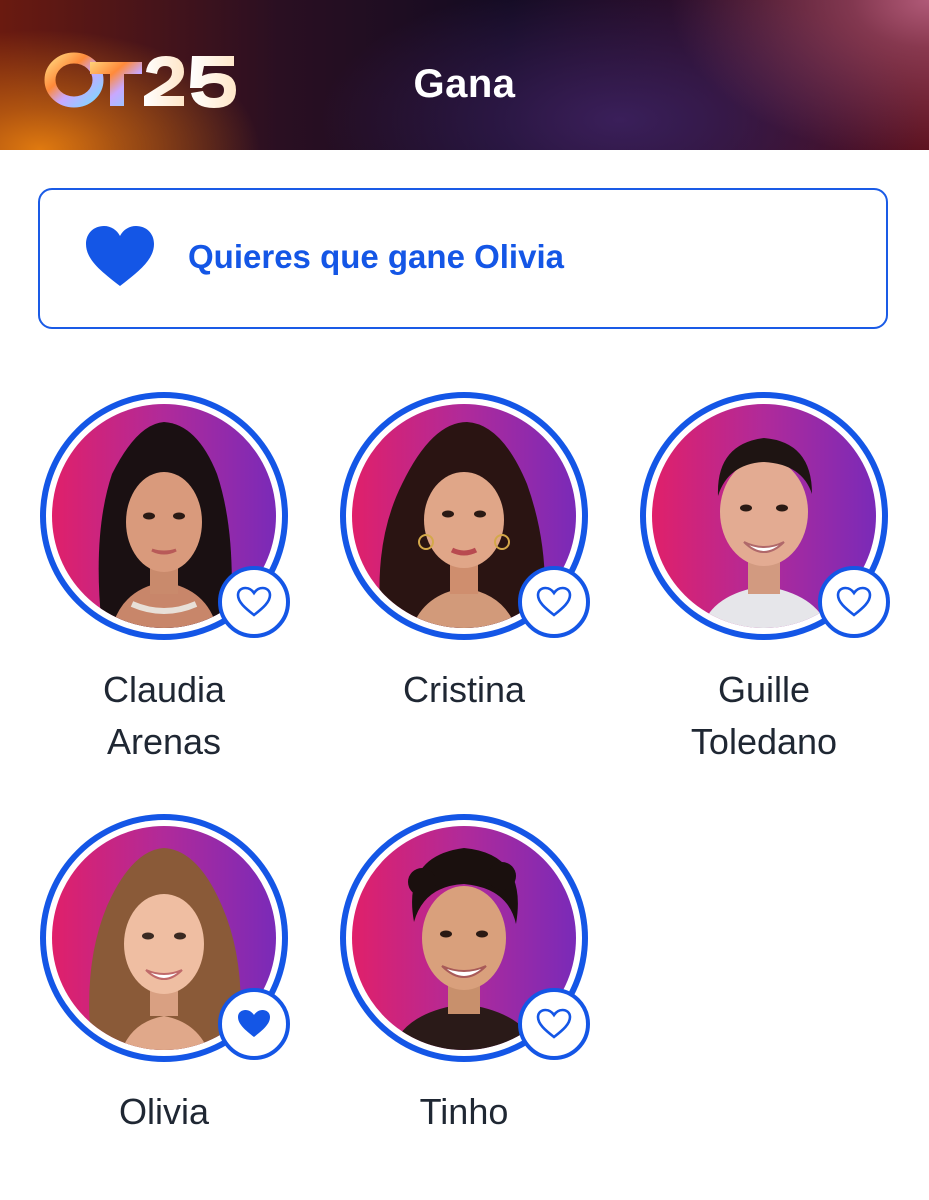 This screenshot has width=929, height=1200. I want to click on contestant-name: Olivia, so click(164, 1111).